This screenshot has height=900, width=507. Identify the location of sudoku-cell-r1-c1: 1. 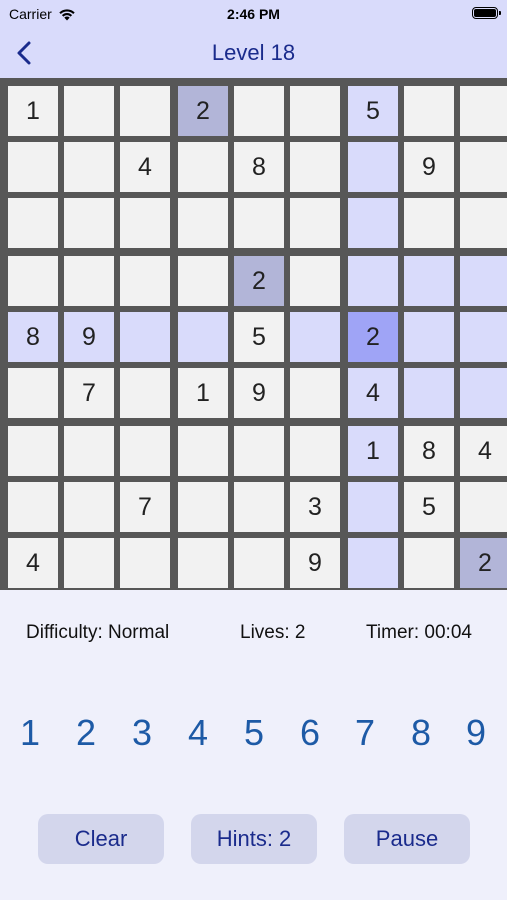
(33, 111).